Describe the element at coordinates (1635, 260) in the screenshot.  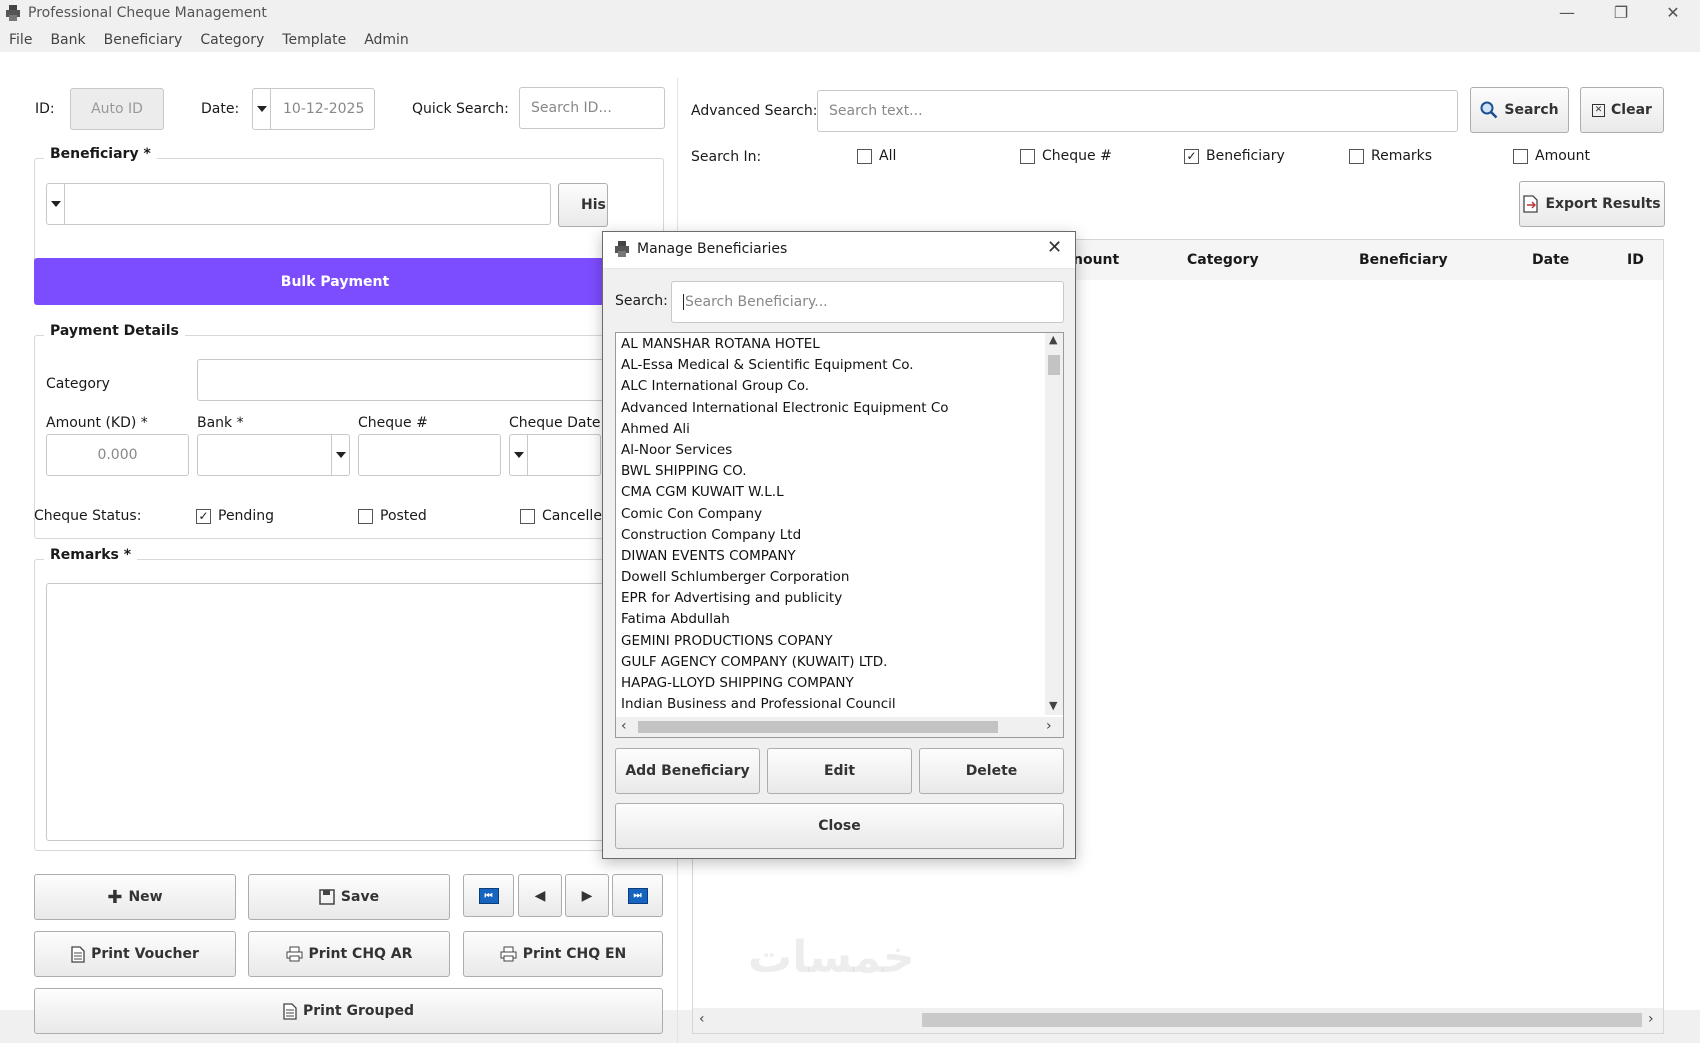
I see `column-id: ID` at that location.